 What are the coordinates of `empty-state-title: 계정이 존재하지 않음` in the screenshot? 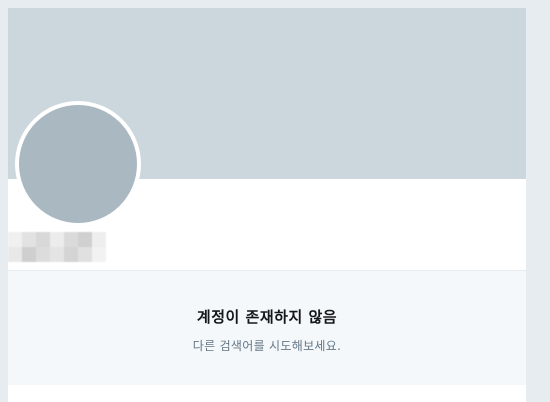 It's located at (267, 317).